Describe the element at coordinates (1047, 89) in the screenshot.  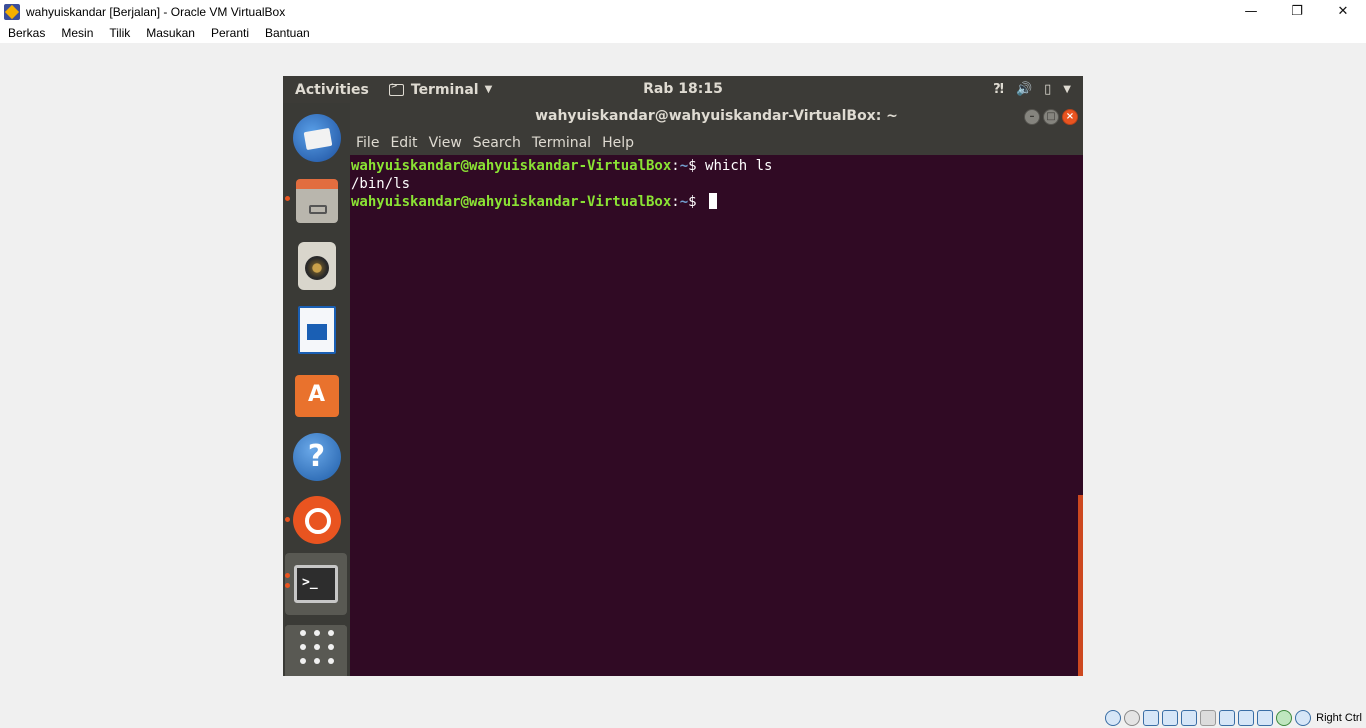
I see `battery-icon: ▯` at that location.